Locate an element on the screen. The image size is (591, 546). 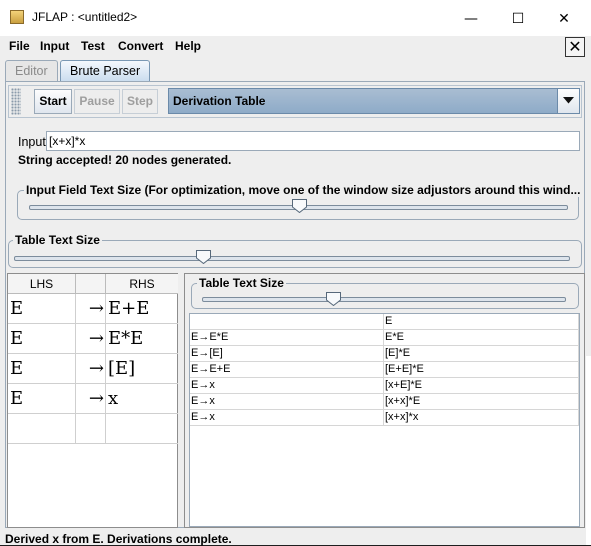
table-text-size-track is located at coordinates (292, 258).